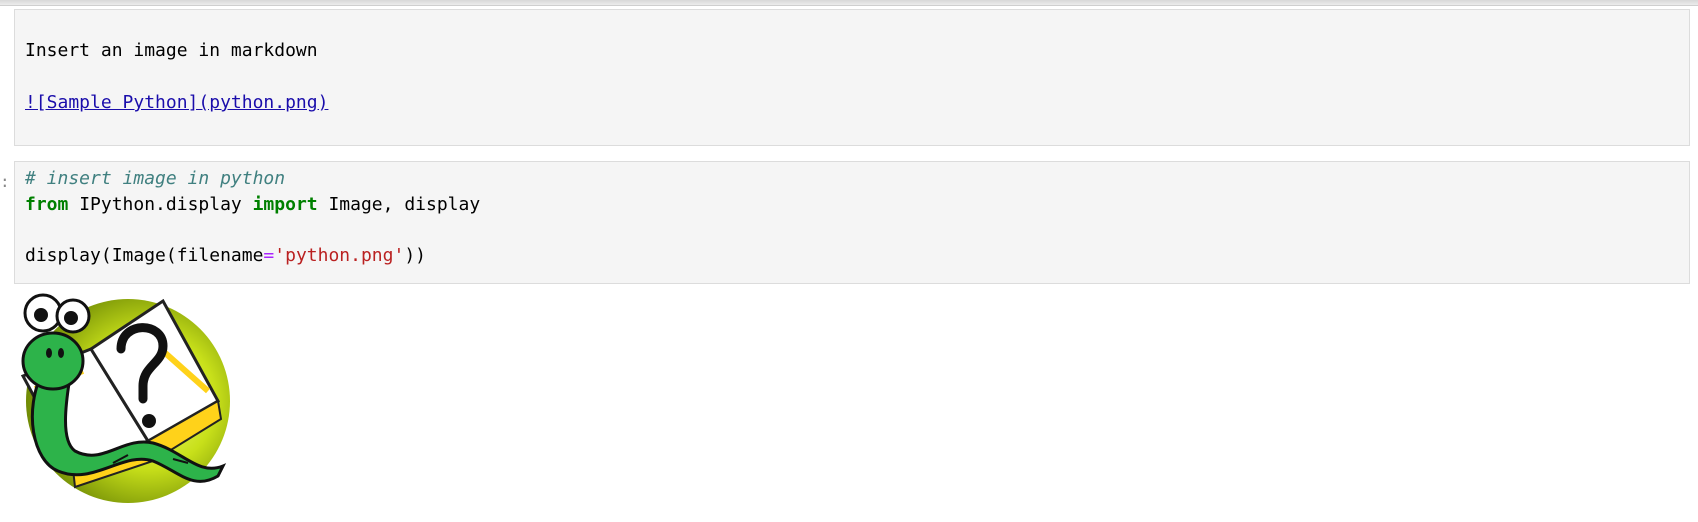 The width and height of the screenshot is (1698, 522). Describe the element at coordinates (399, 204) in the screenshot. I see `imported-names: Image, display` at that location.